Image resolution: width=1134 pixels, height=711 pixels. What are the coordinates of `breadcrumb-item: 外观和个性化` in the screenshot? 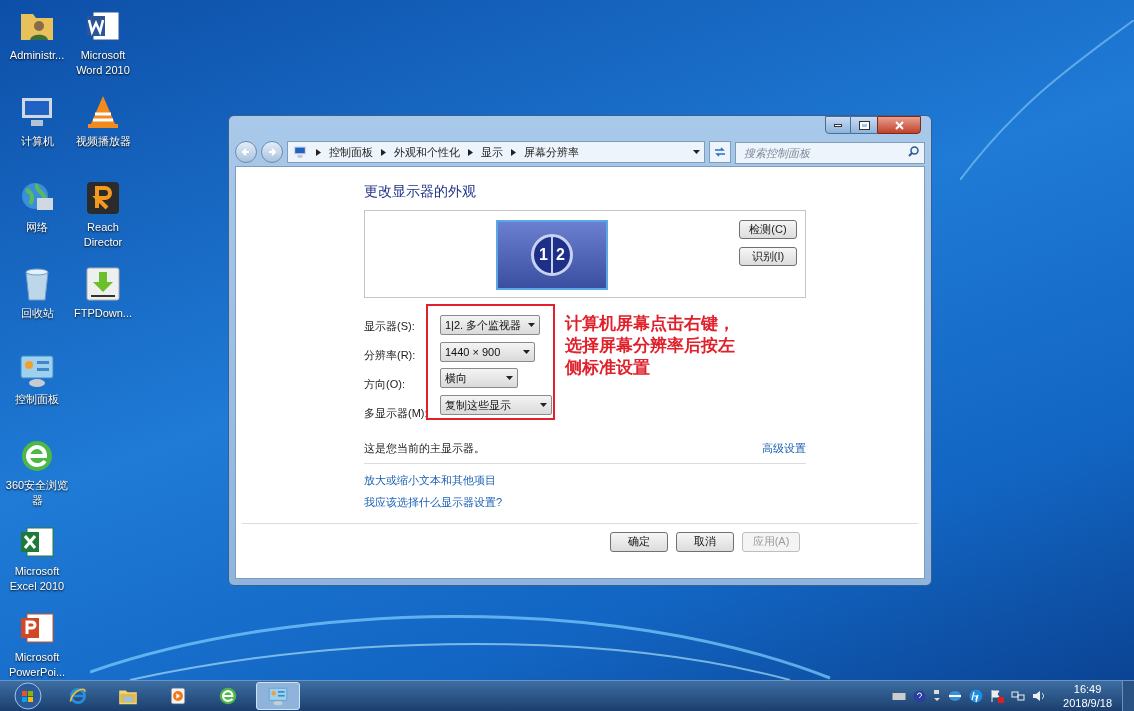 It's located at (427, 152).